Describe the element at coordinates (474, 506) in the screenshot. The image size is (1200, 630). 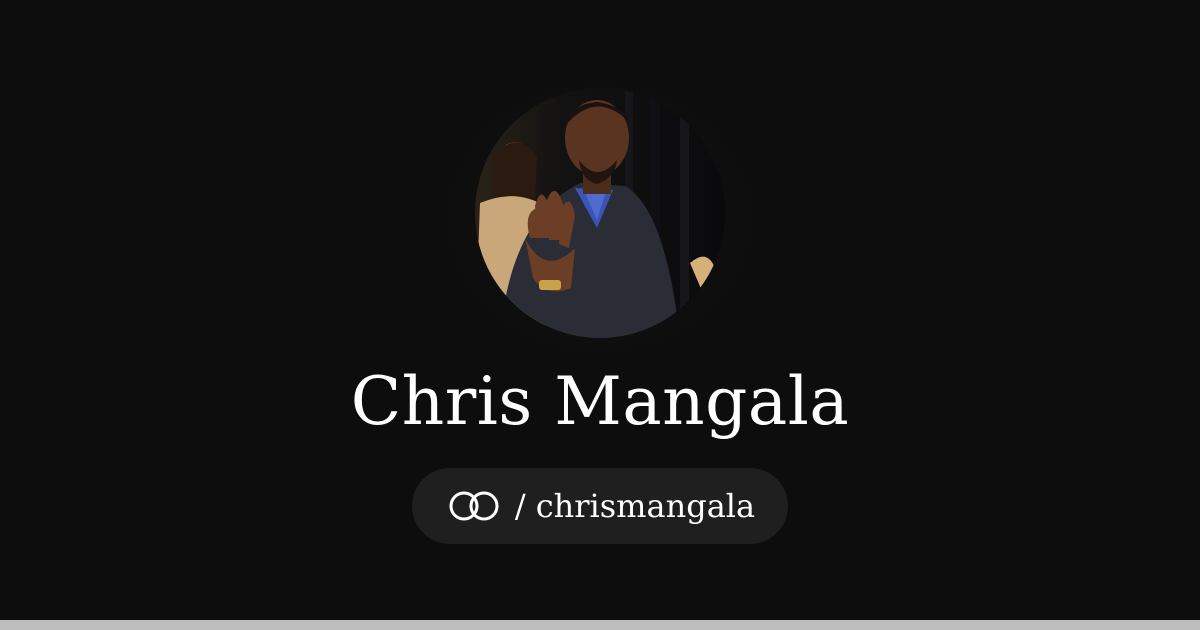
I see `linked-rings-icon` at that location.